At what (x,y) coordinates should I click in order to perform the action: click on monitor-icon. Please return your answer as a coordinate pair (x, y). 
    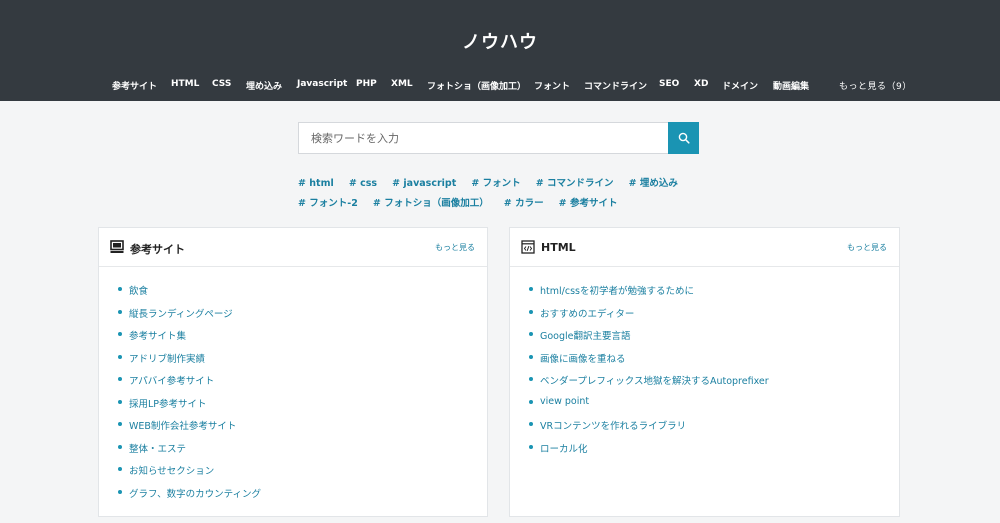
    Looking at the image, I should click on (117, 246).